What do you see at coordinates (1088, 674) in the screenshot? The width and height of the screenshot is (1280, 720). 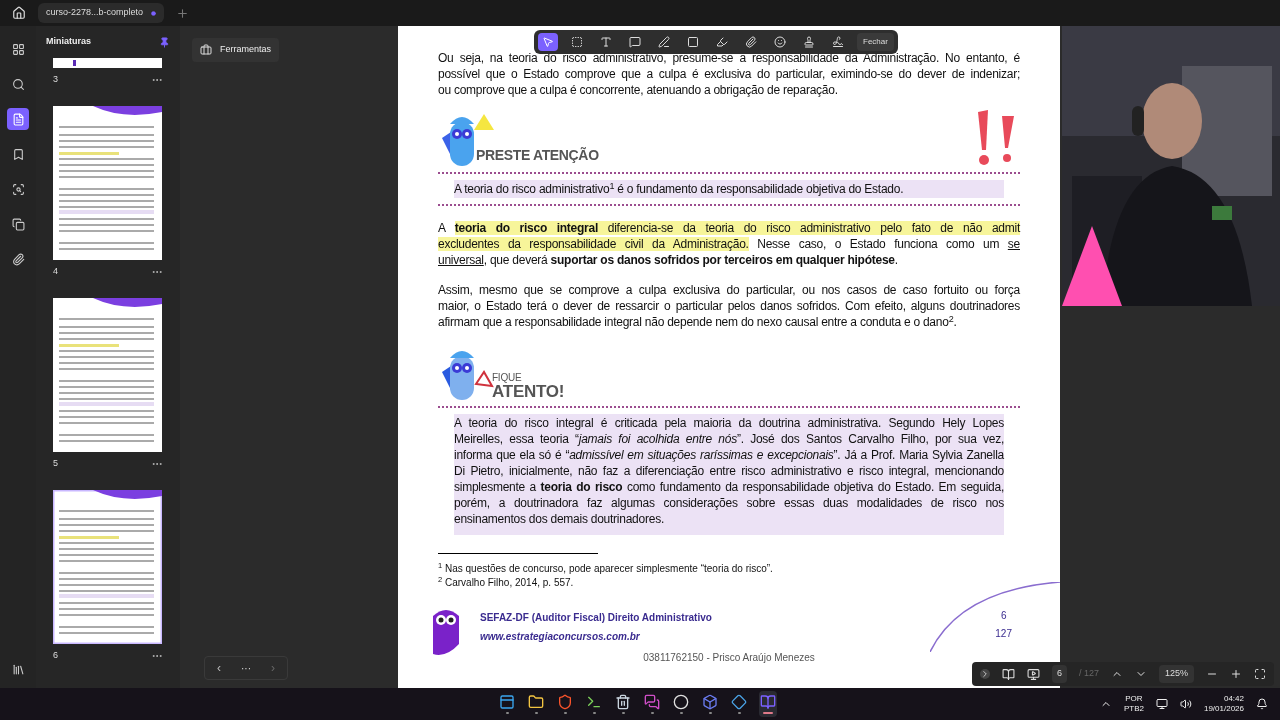 I see `page-total: / 127` at bounding box center [1088, 674].